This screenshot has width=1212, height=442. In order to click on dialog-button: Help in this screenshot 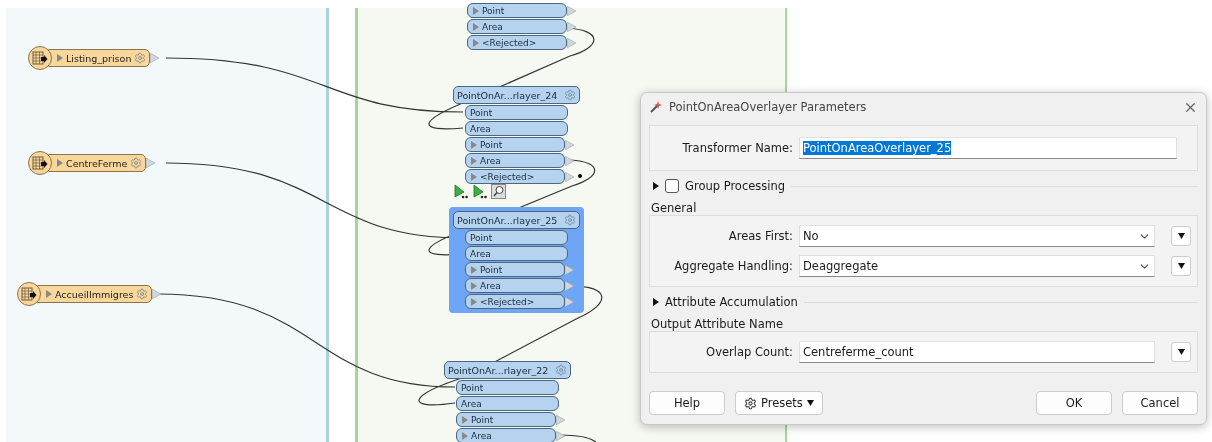, I will do `click(687, 403)`.